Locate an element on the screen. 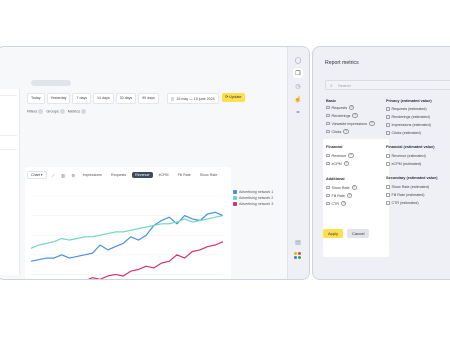 The width and height of the screenshot is (450, 350). user-icon: ◯ is located at coordinates (298, 60).